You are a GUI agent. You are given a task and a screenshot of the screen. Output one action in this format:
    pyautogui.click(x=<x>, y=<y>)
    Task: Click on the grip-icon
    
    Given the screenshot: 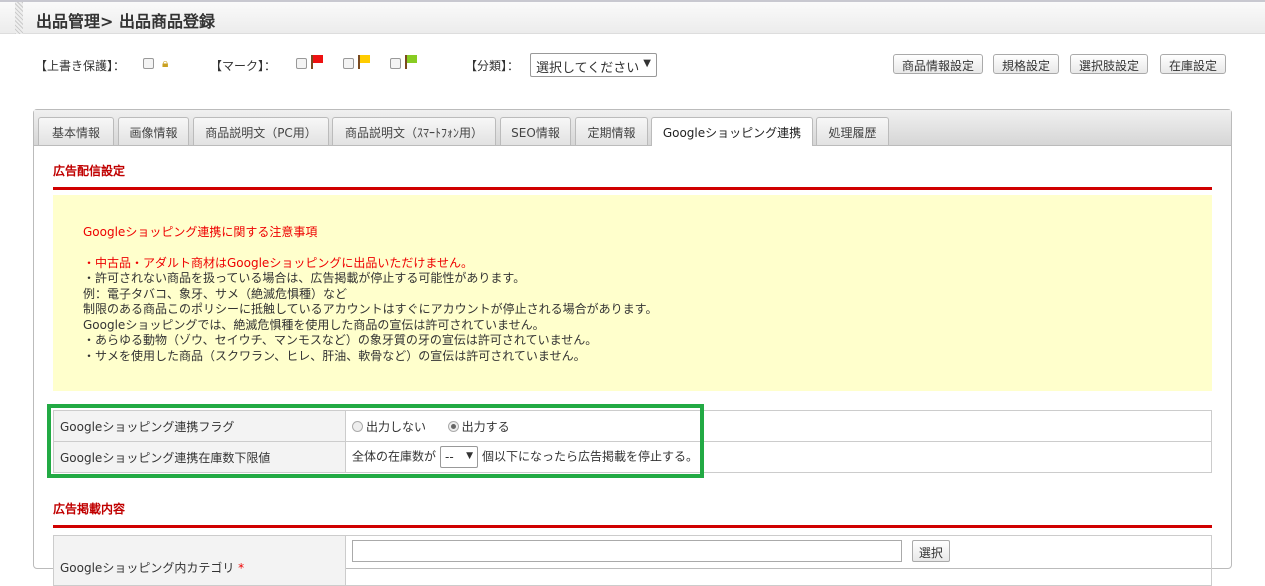 What is the action you would take?
    pyautogui.click(x=19, y=18)
    